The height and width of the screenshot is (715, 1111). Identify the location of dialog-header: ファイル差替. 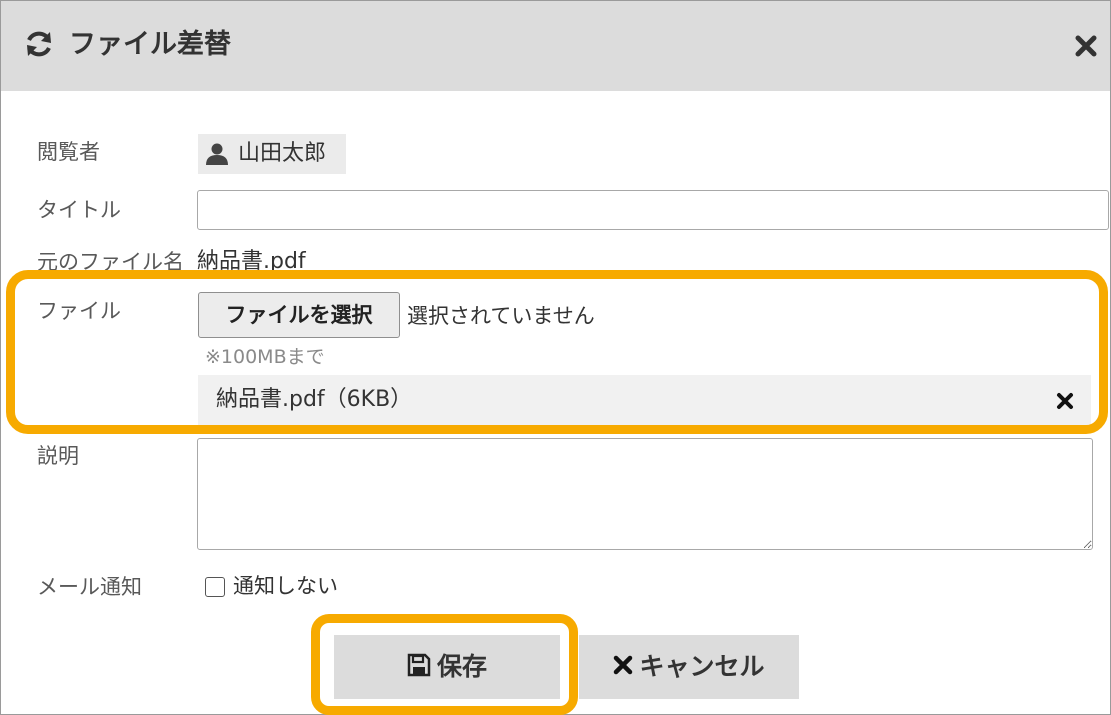
(555, 46).